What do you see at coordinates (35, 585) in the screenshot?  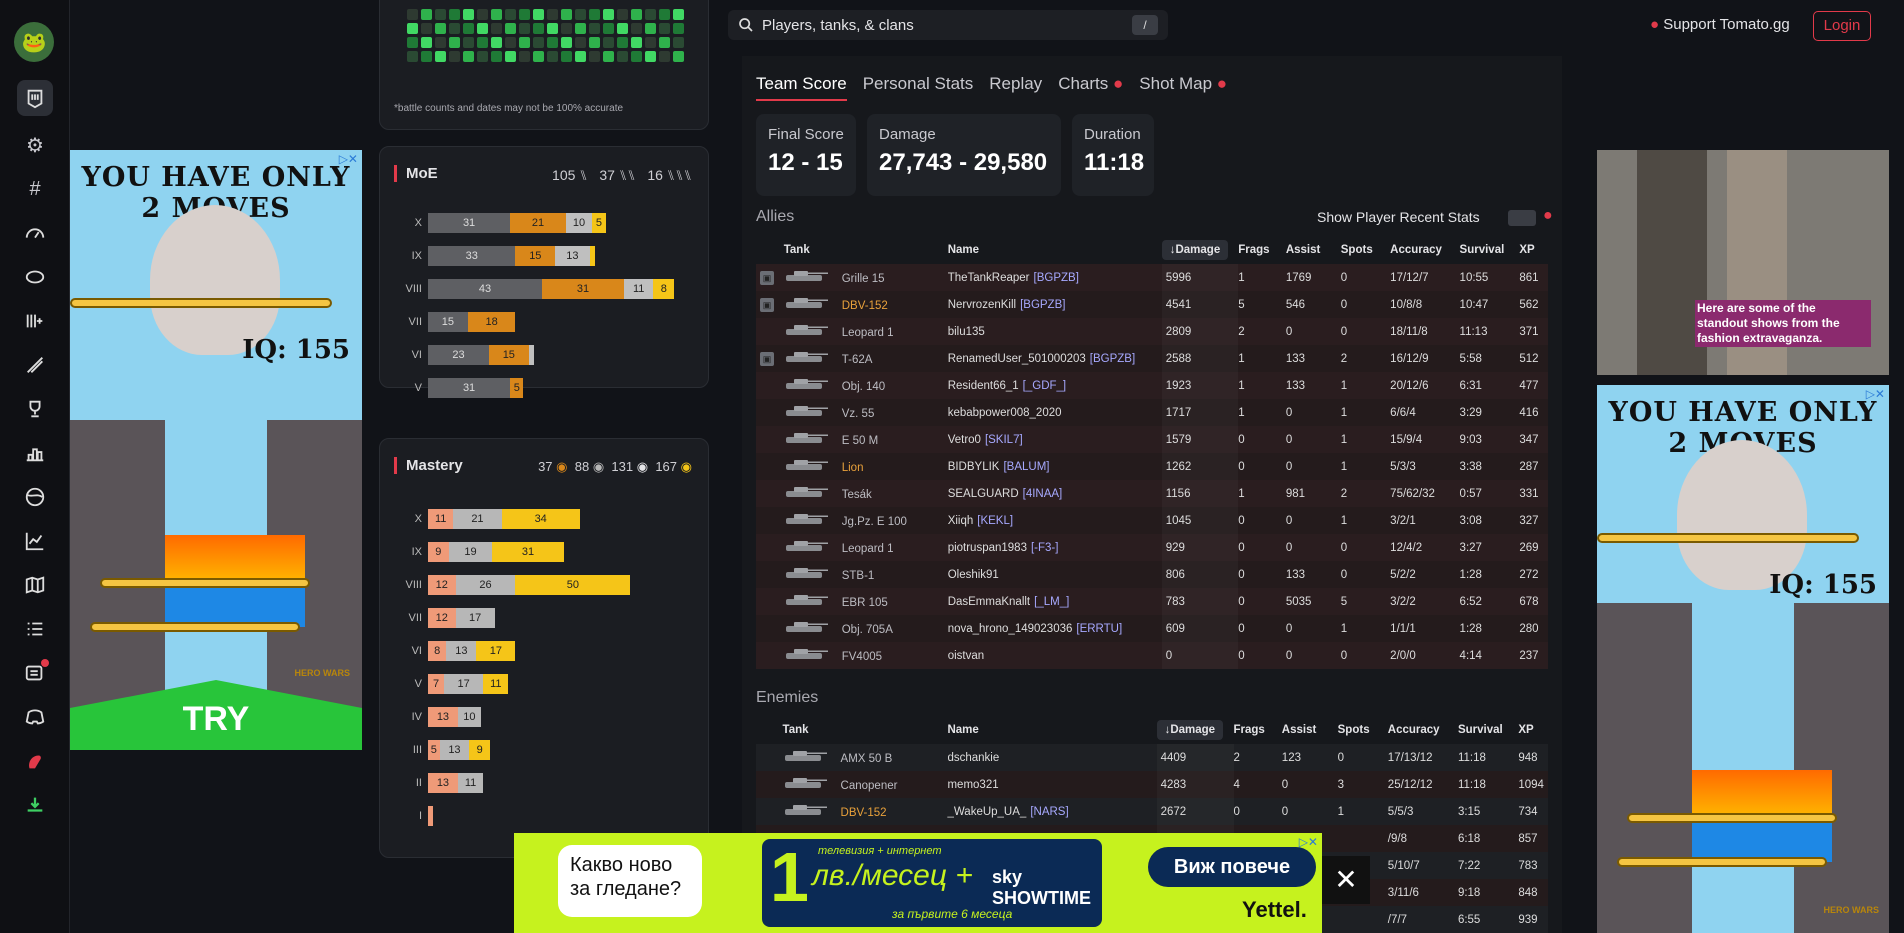 I see `map-icon` at bounding box center [35, 585].